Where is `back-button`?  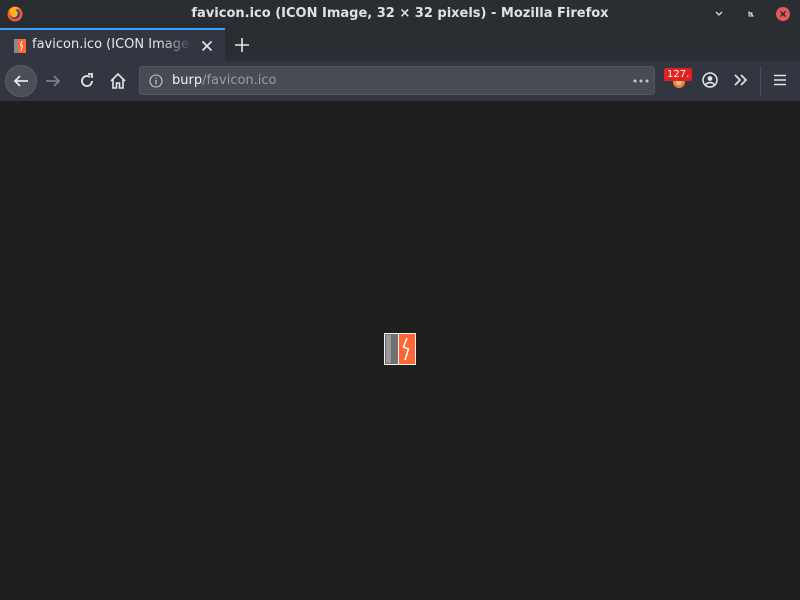 back-button is located at coordinates (21, 81).